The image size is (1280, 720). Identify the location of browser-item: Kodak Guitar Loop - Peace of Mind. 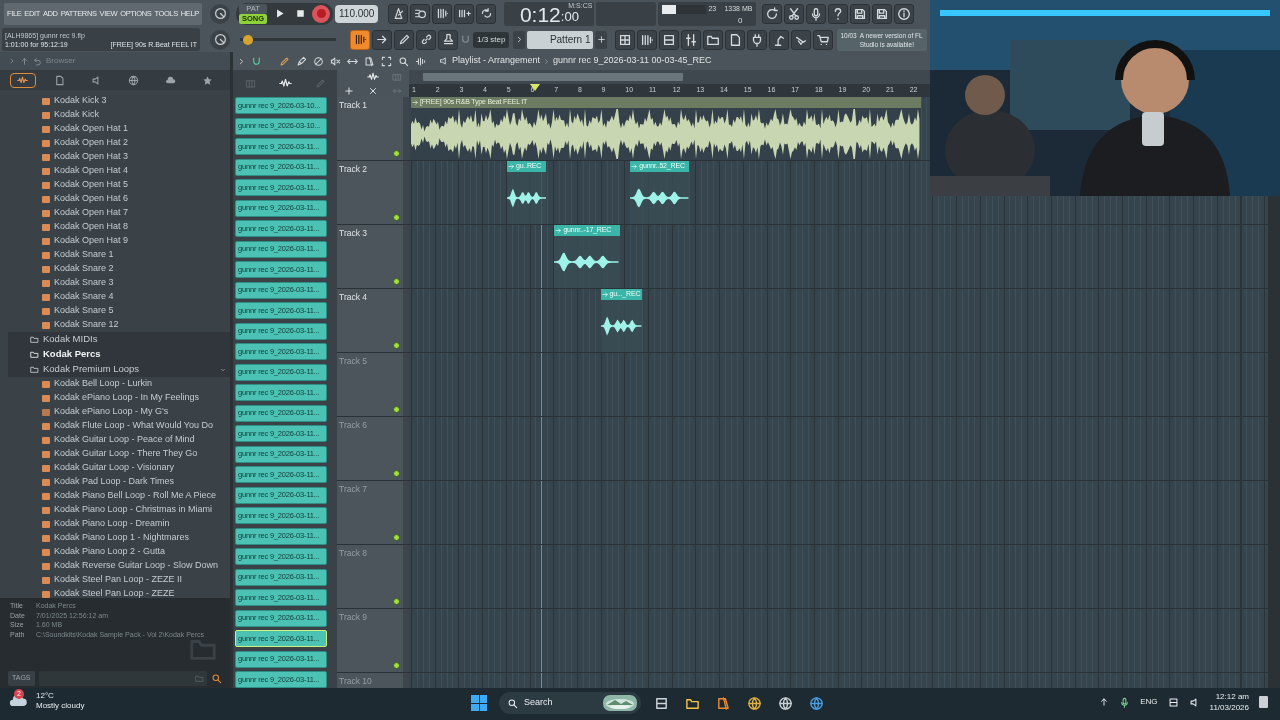
(115, 440).